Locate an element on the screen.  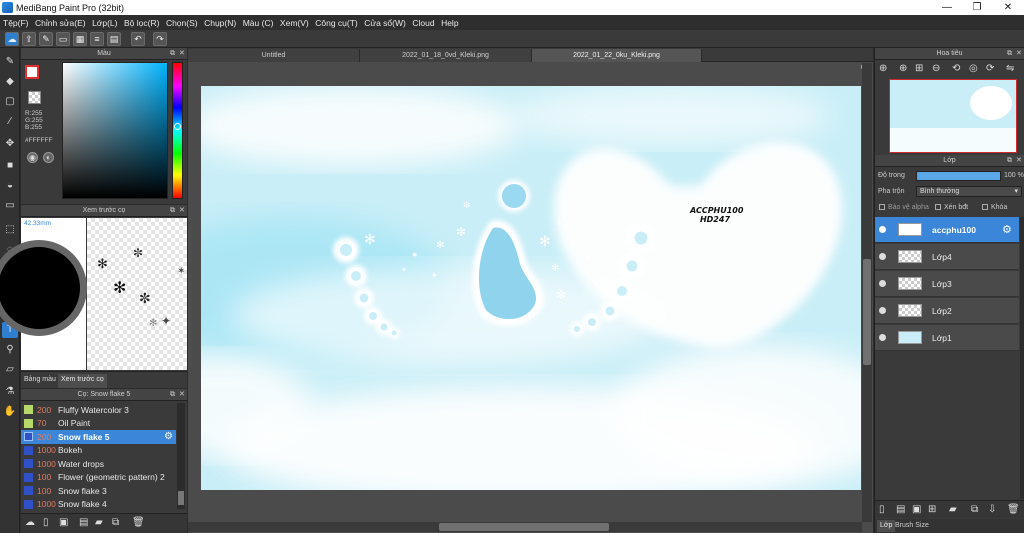
blend-mode-select: Bình thường ▾ is located at coordinates (969, 191).